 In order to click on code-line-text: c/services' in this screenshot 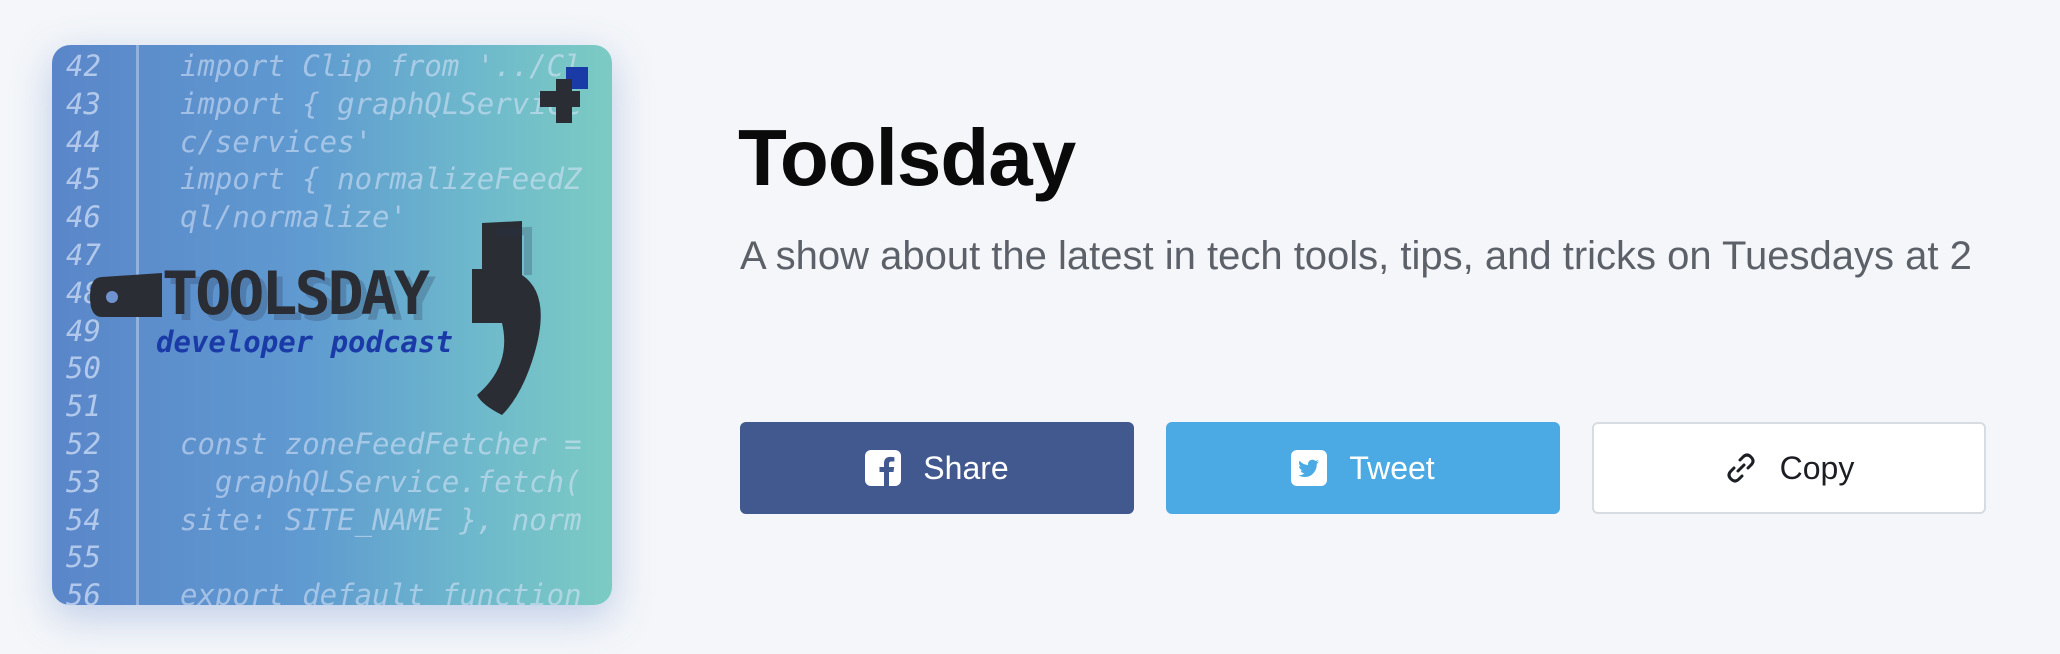, I will do `click(276, 141)`.